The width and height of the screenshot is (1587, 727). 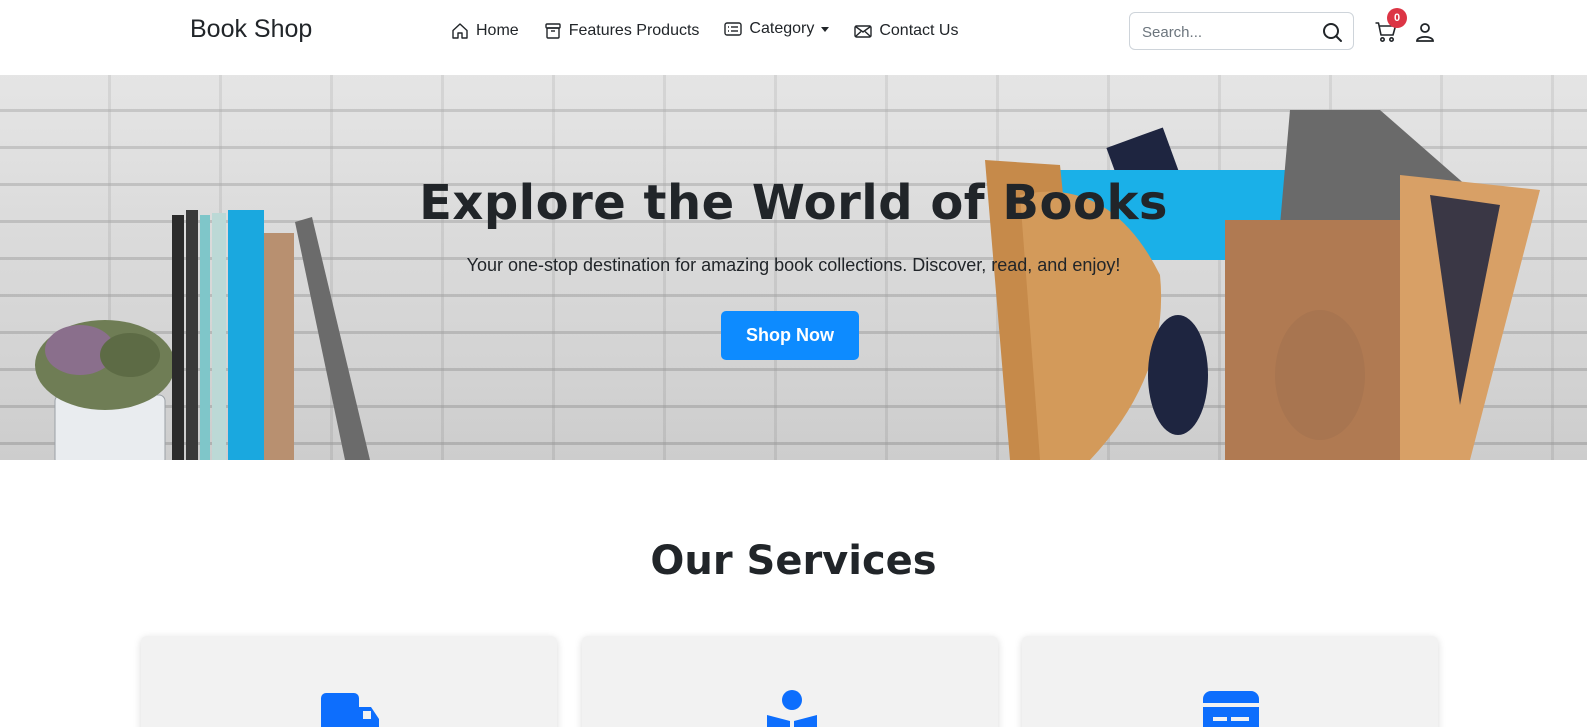 What do you see at coordinates (793, 203) in the screenshot?
I see `hero-title: Explore the World of Books` at bounding box center [793, 203].